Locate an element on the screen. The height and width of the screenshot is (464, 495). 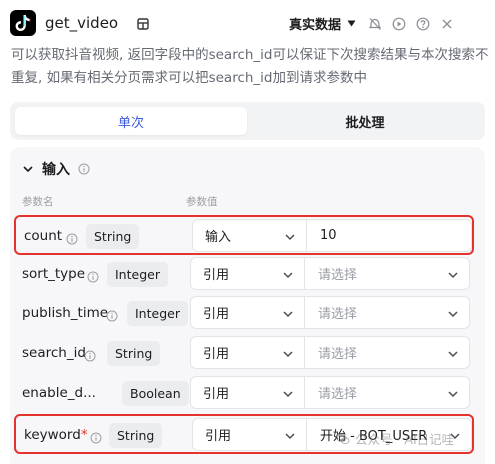
param-name: publish_time is located at coordinates (65, 313).